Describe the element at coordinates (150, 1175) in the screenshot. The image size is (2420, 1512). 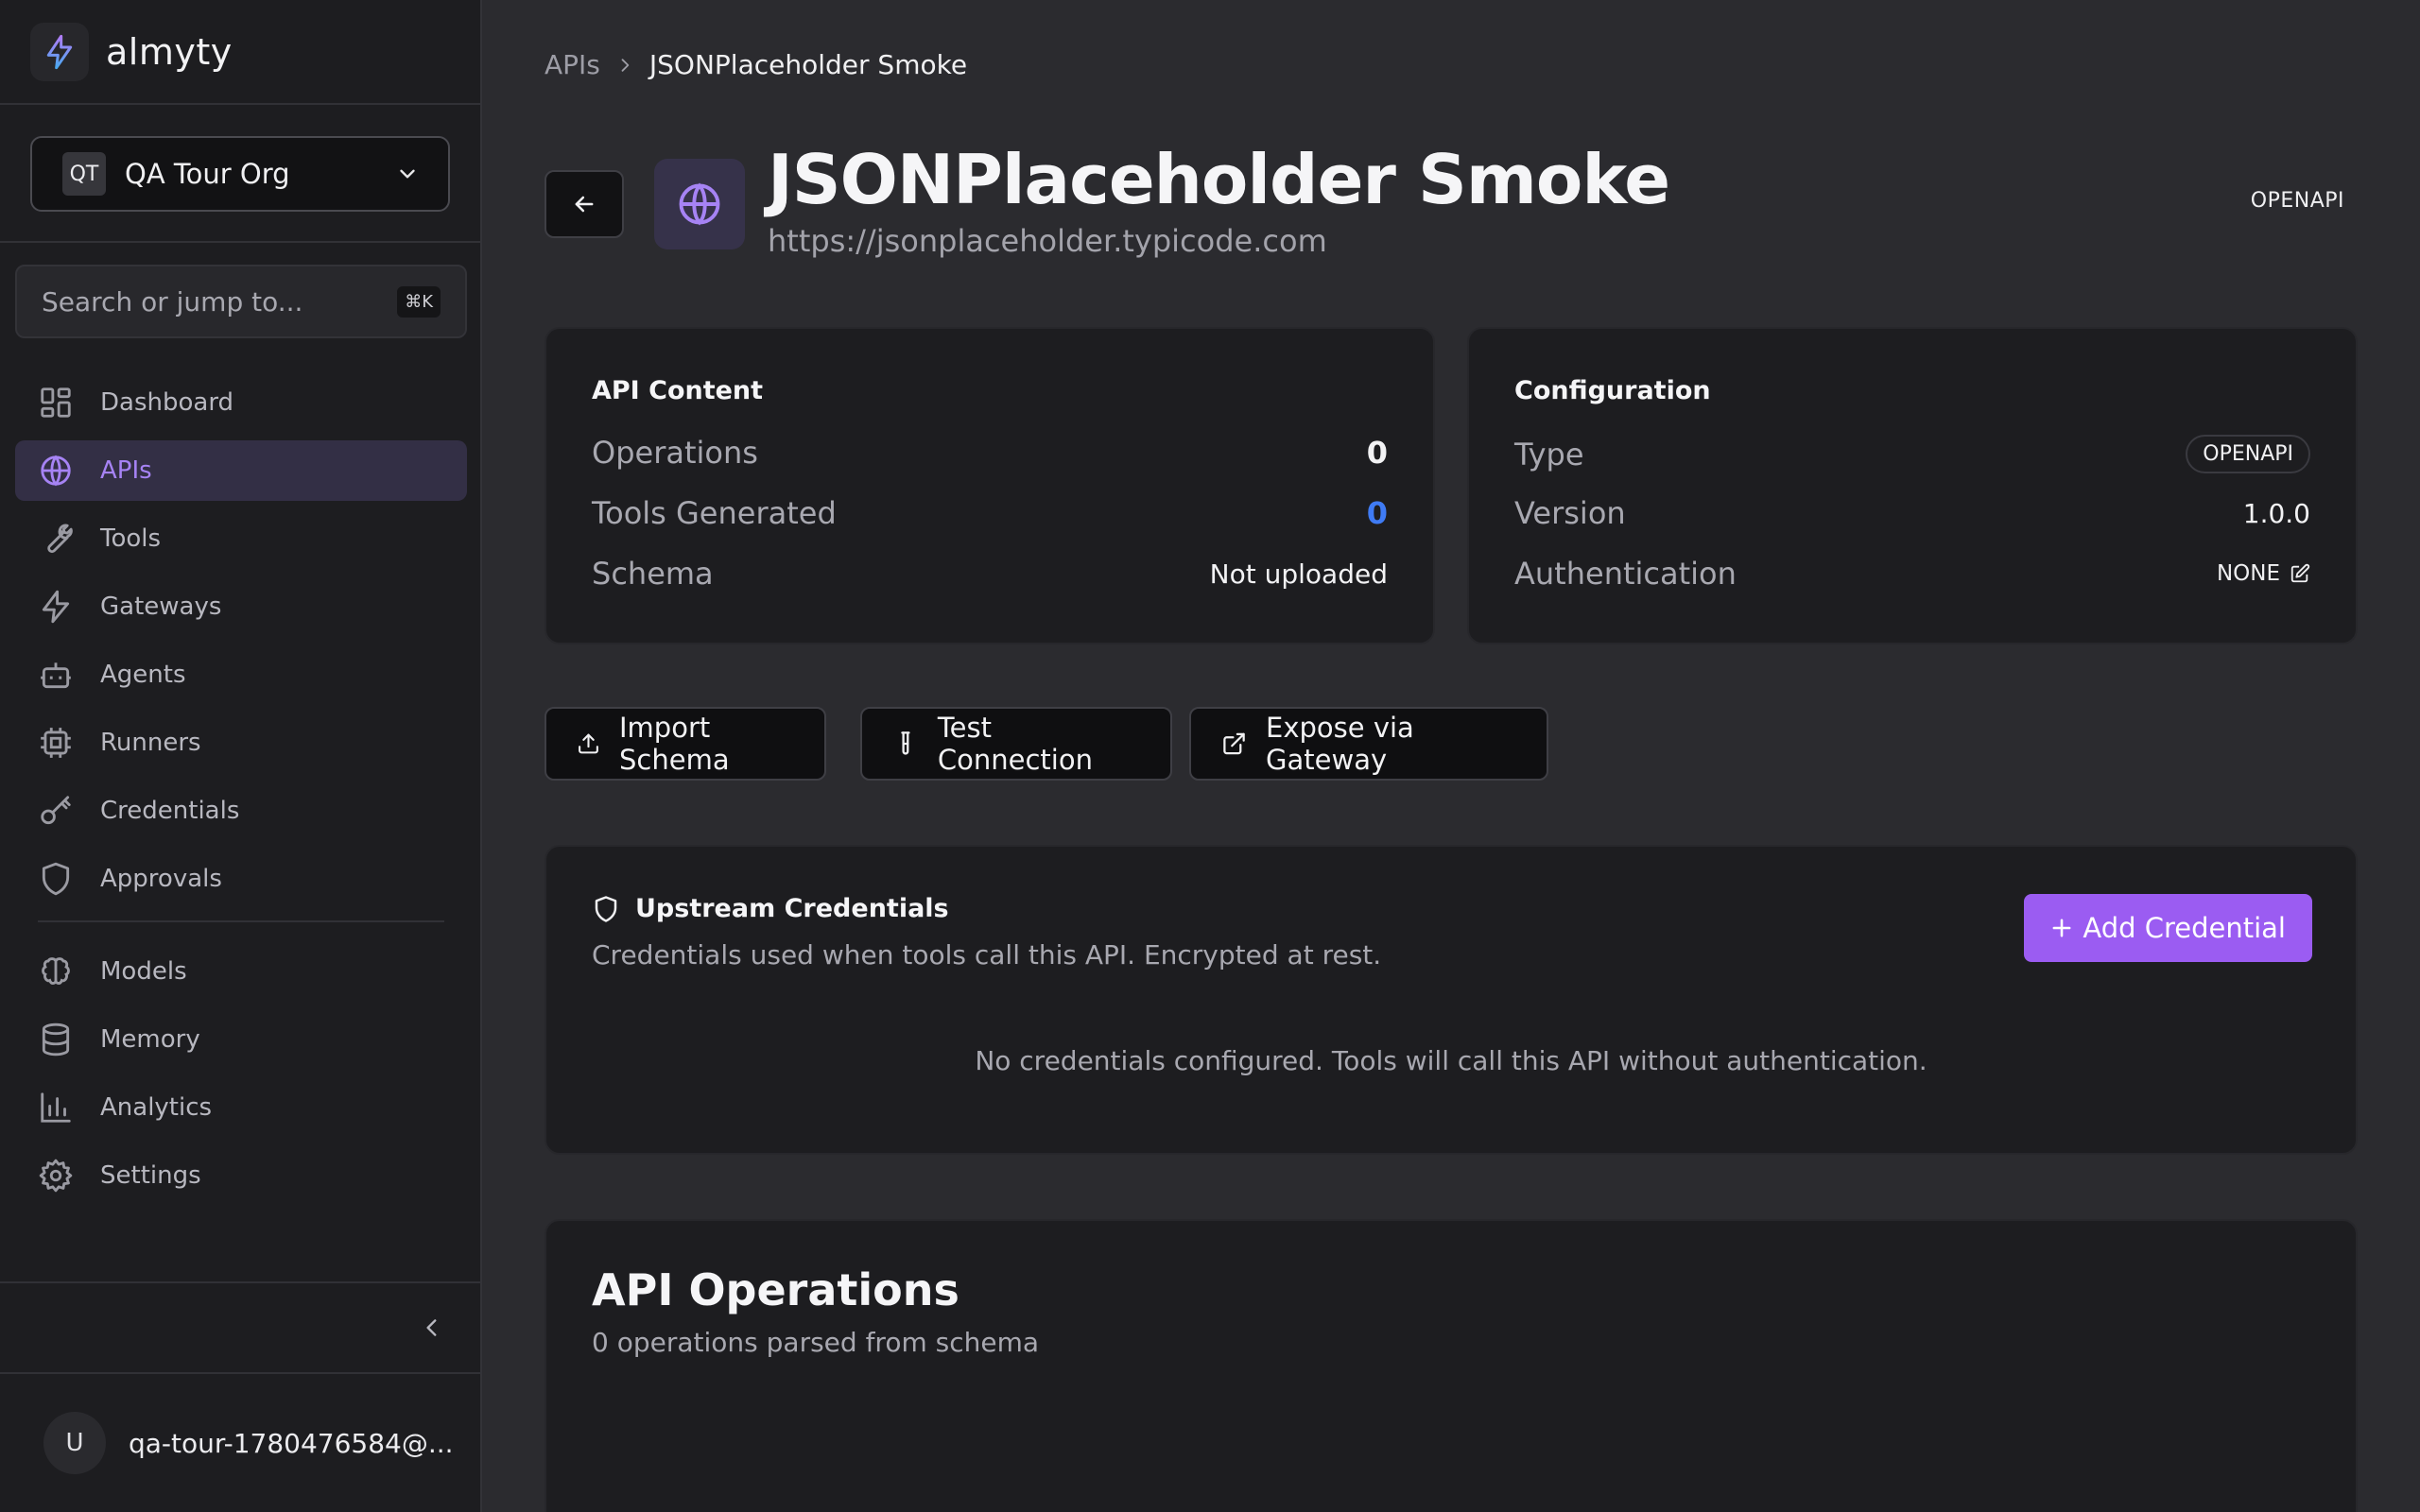
I see `sidebar-item-label: Settings` at that location.